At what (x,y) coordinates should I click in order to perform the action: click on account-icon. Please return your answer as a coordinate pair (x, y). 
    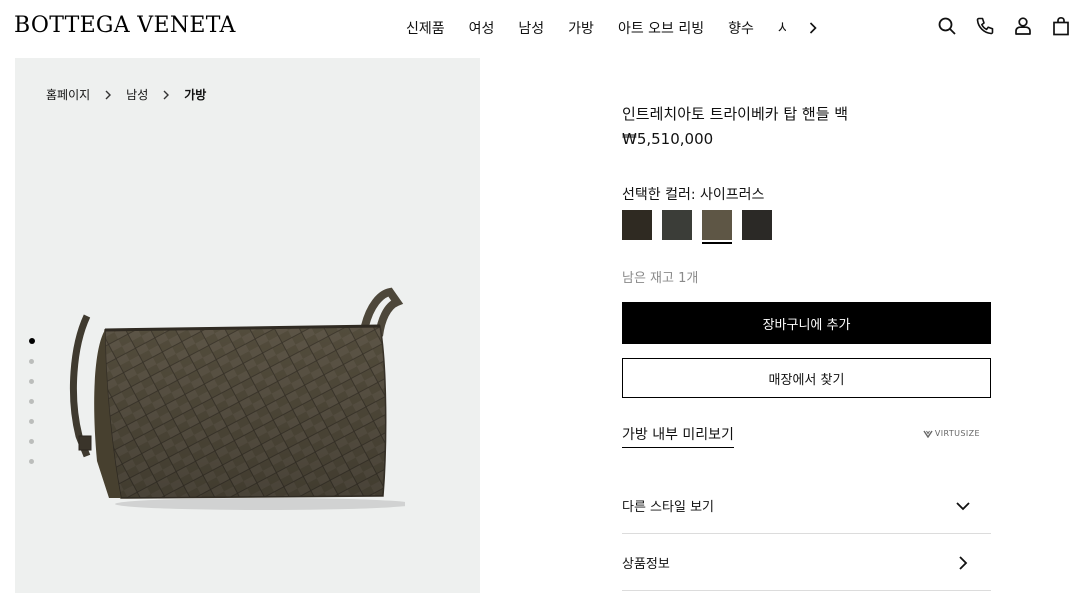
    Looking at the image, I should click on (1023, 26).